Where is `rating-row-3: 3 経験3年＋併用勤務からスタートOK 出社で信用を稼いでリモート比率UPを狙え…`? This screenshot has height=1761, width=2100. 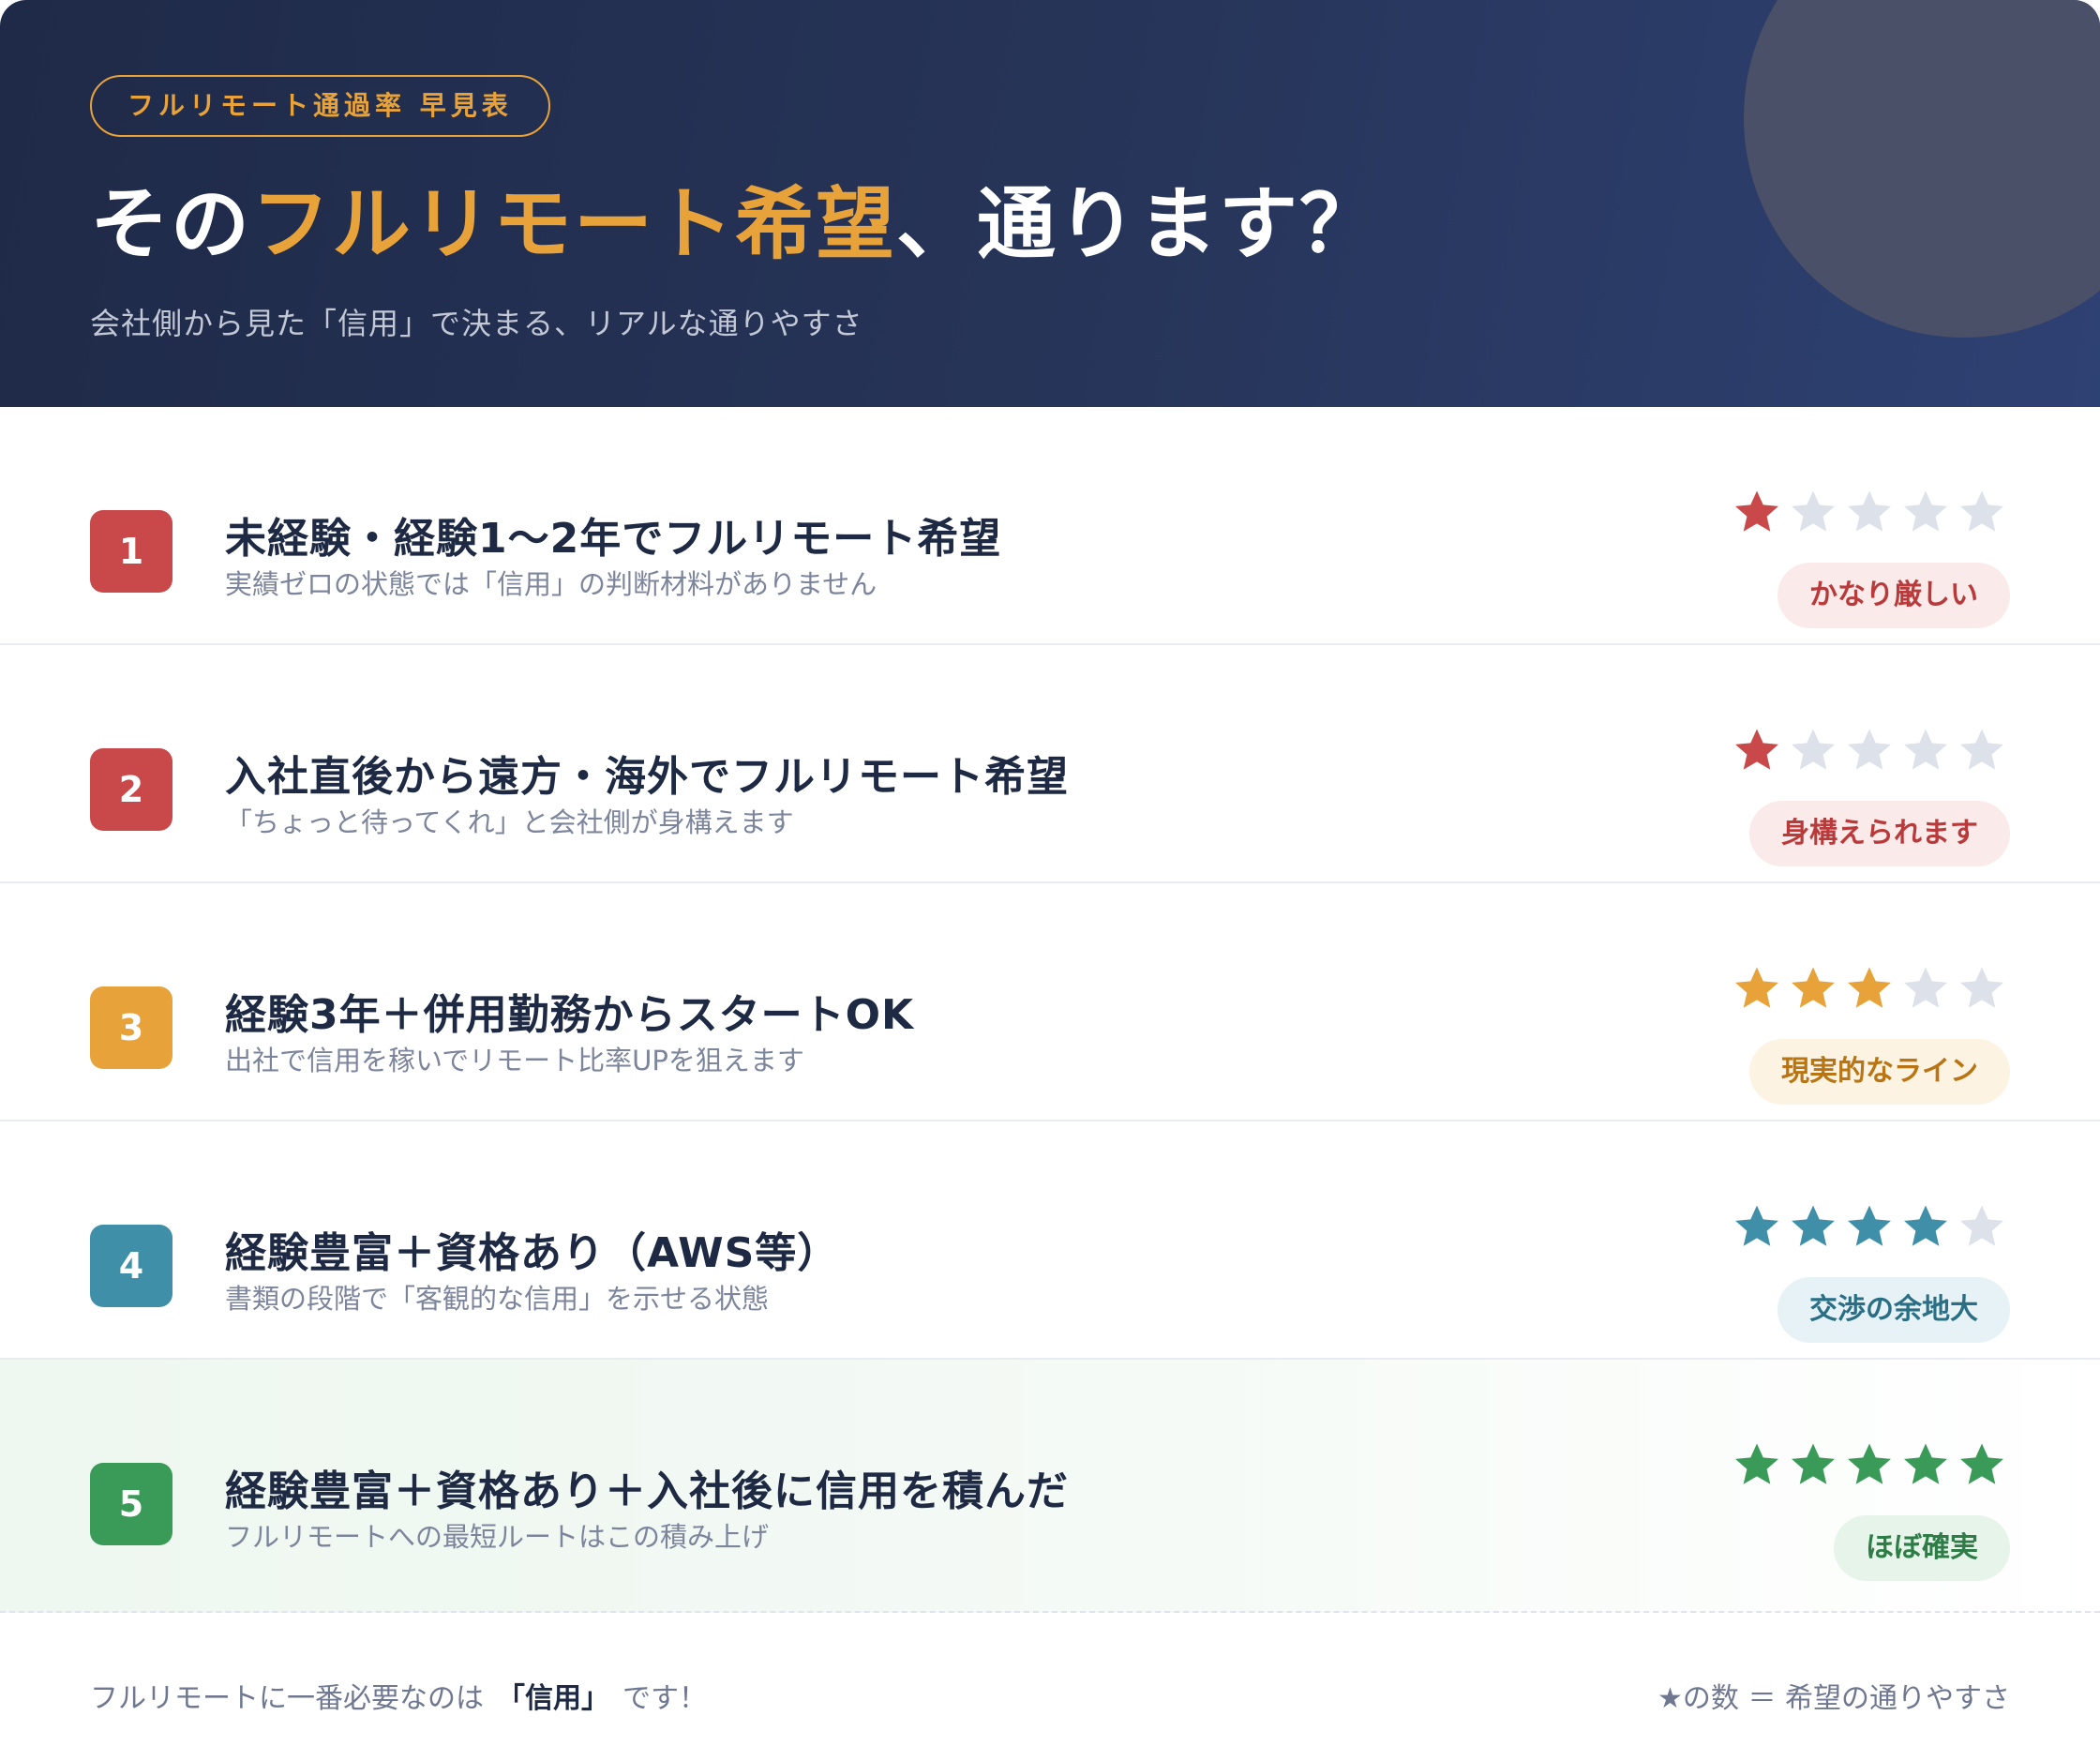
rating-row-3: 3 経験3年＋併用勤務からスタートOK 出社で信用を稼いでリモート比率UPを狙え… is located at coordinates (1050, 1002).